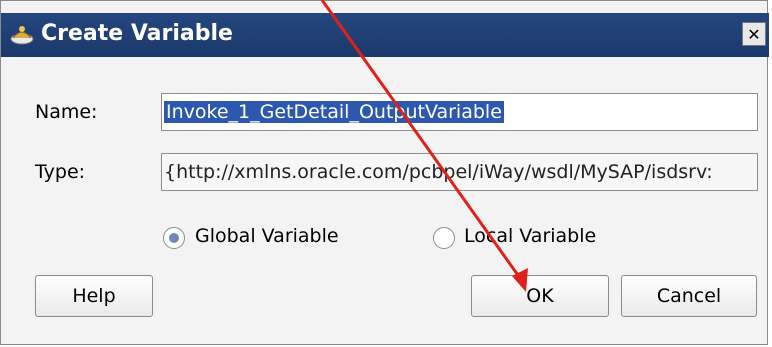 The height and width of the screenshot is (347, 772). I want to click on name-label-text: Name:, so click(66, 112).